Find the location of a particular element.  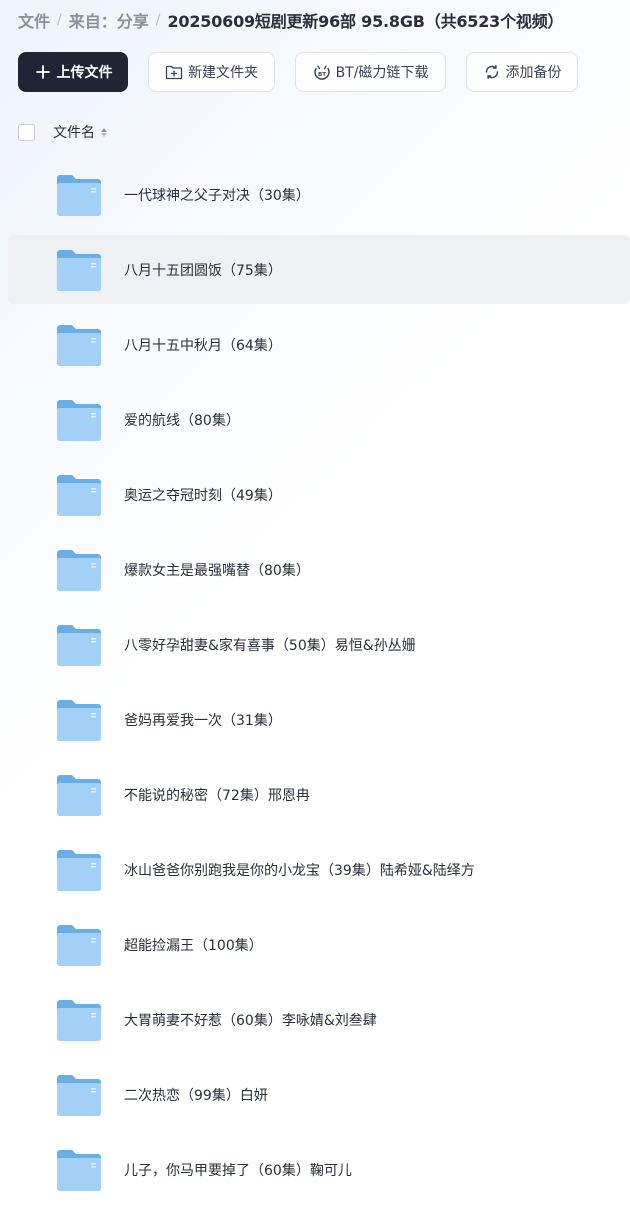

breadcrumb-root: 文件 is located at coordinates (34, 20).